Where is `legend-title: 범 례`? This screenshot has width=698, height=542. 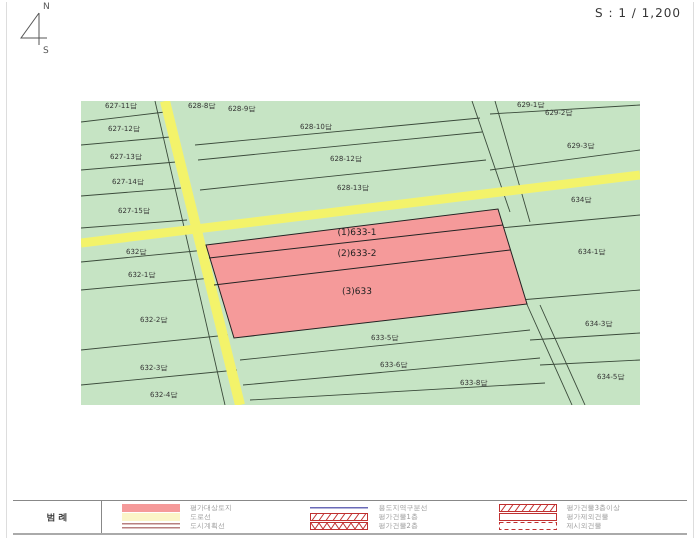 legend-title: 범 례 is located at coordinates (57, 517).